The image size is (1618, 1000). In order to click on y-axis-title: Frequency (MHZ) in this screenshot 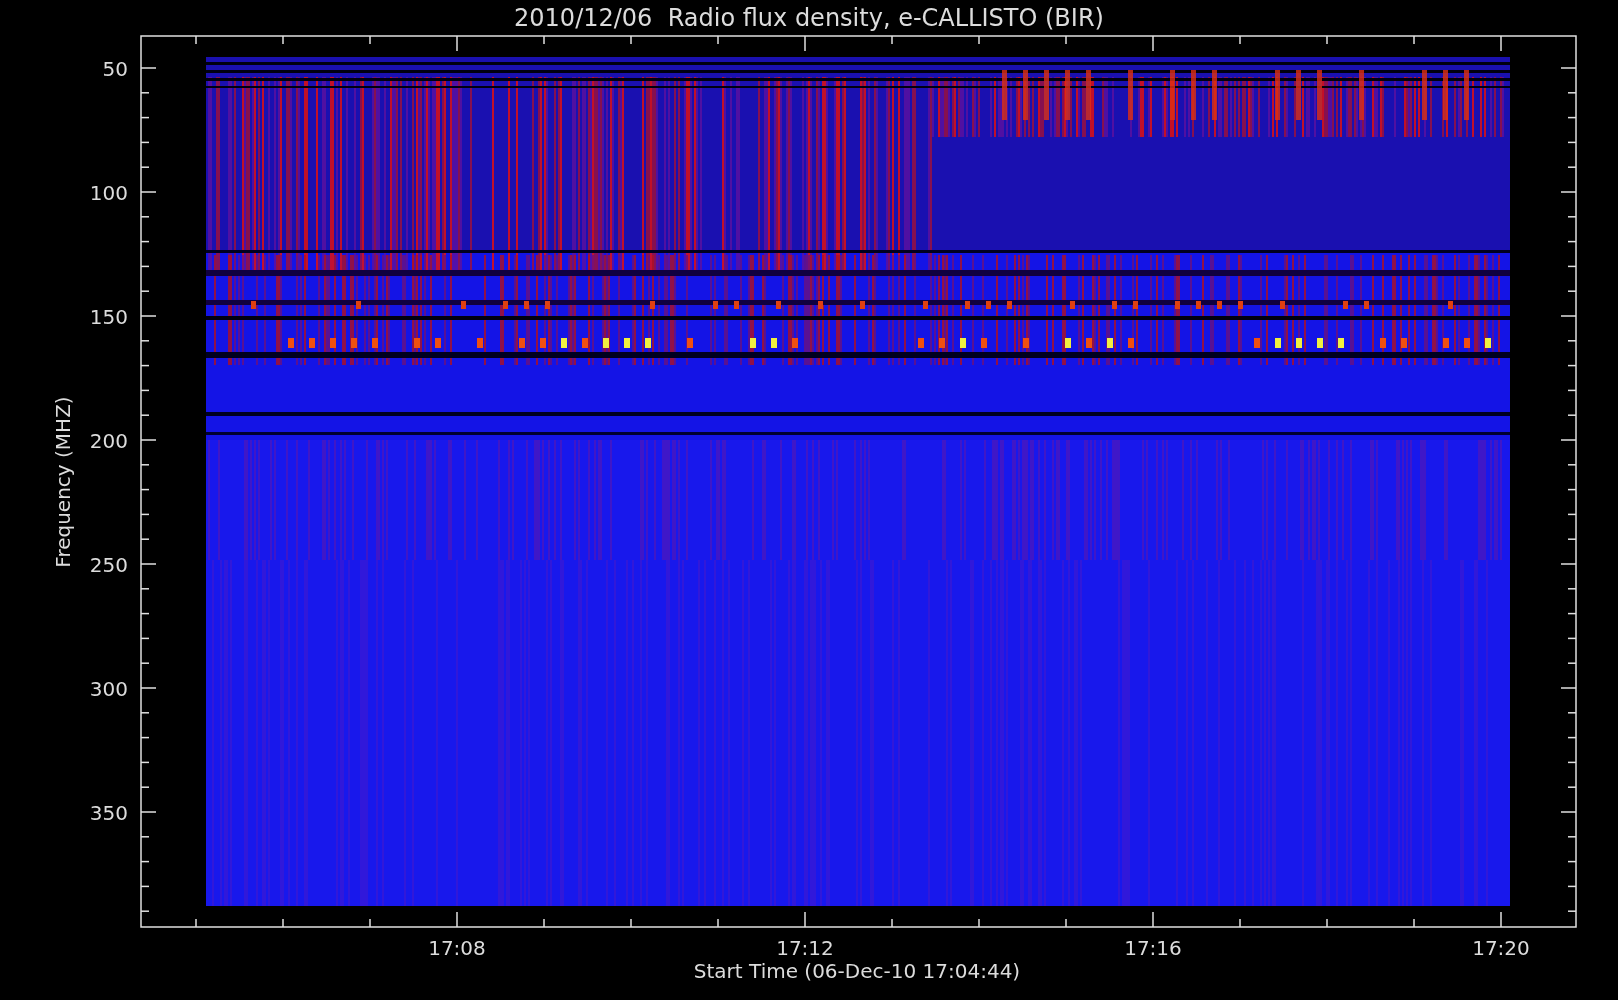, I will do `click(63, 482)`.